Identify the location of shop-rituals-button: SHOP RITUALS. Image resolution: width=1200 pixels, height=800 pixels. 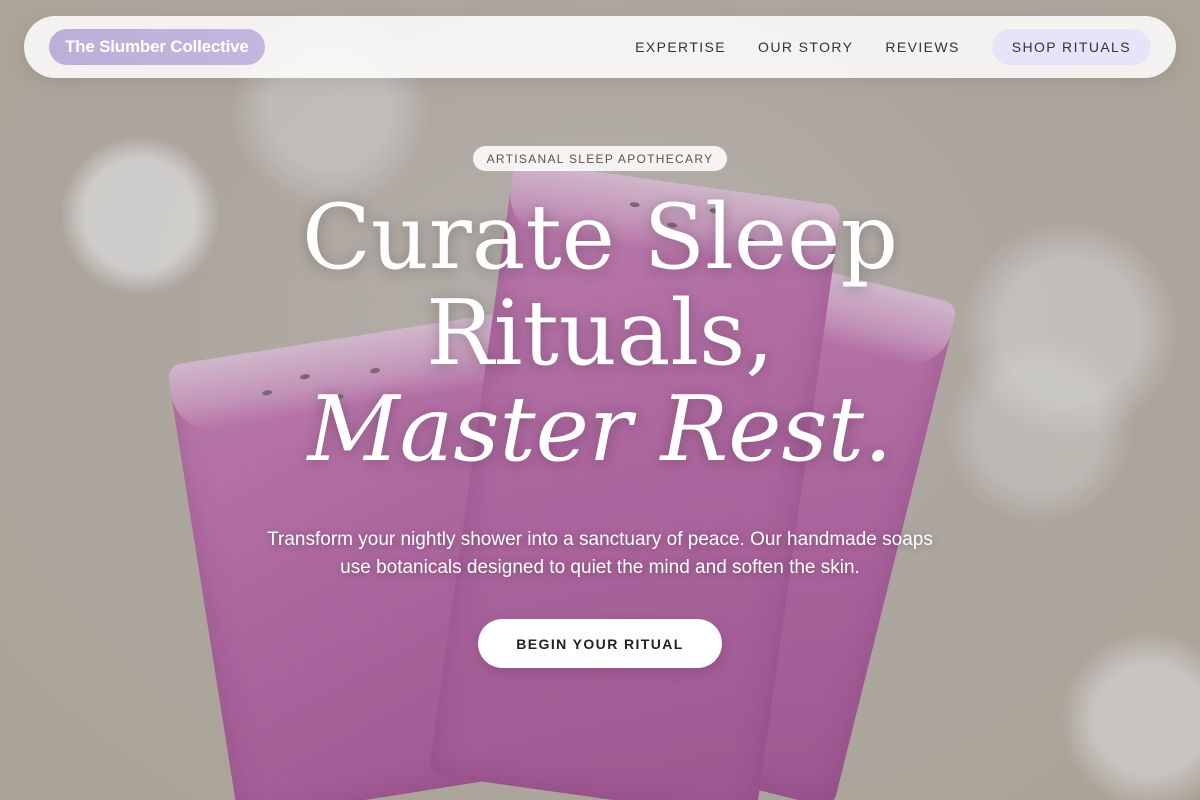
(1071, 47).